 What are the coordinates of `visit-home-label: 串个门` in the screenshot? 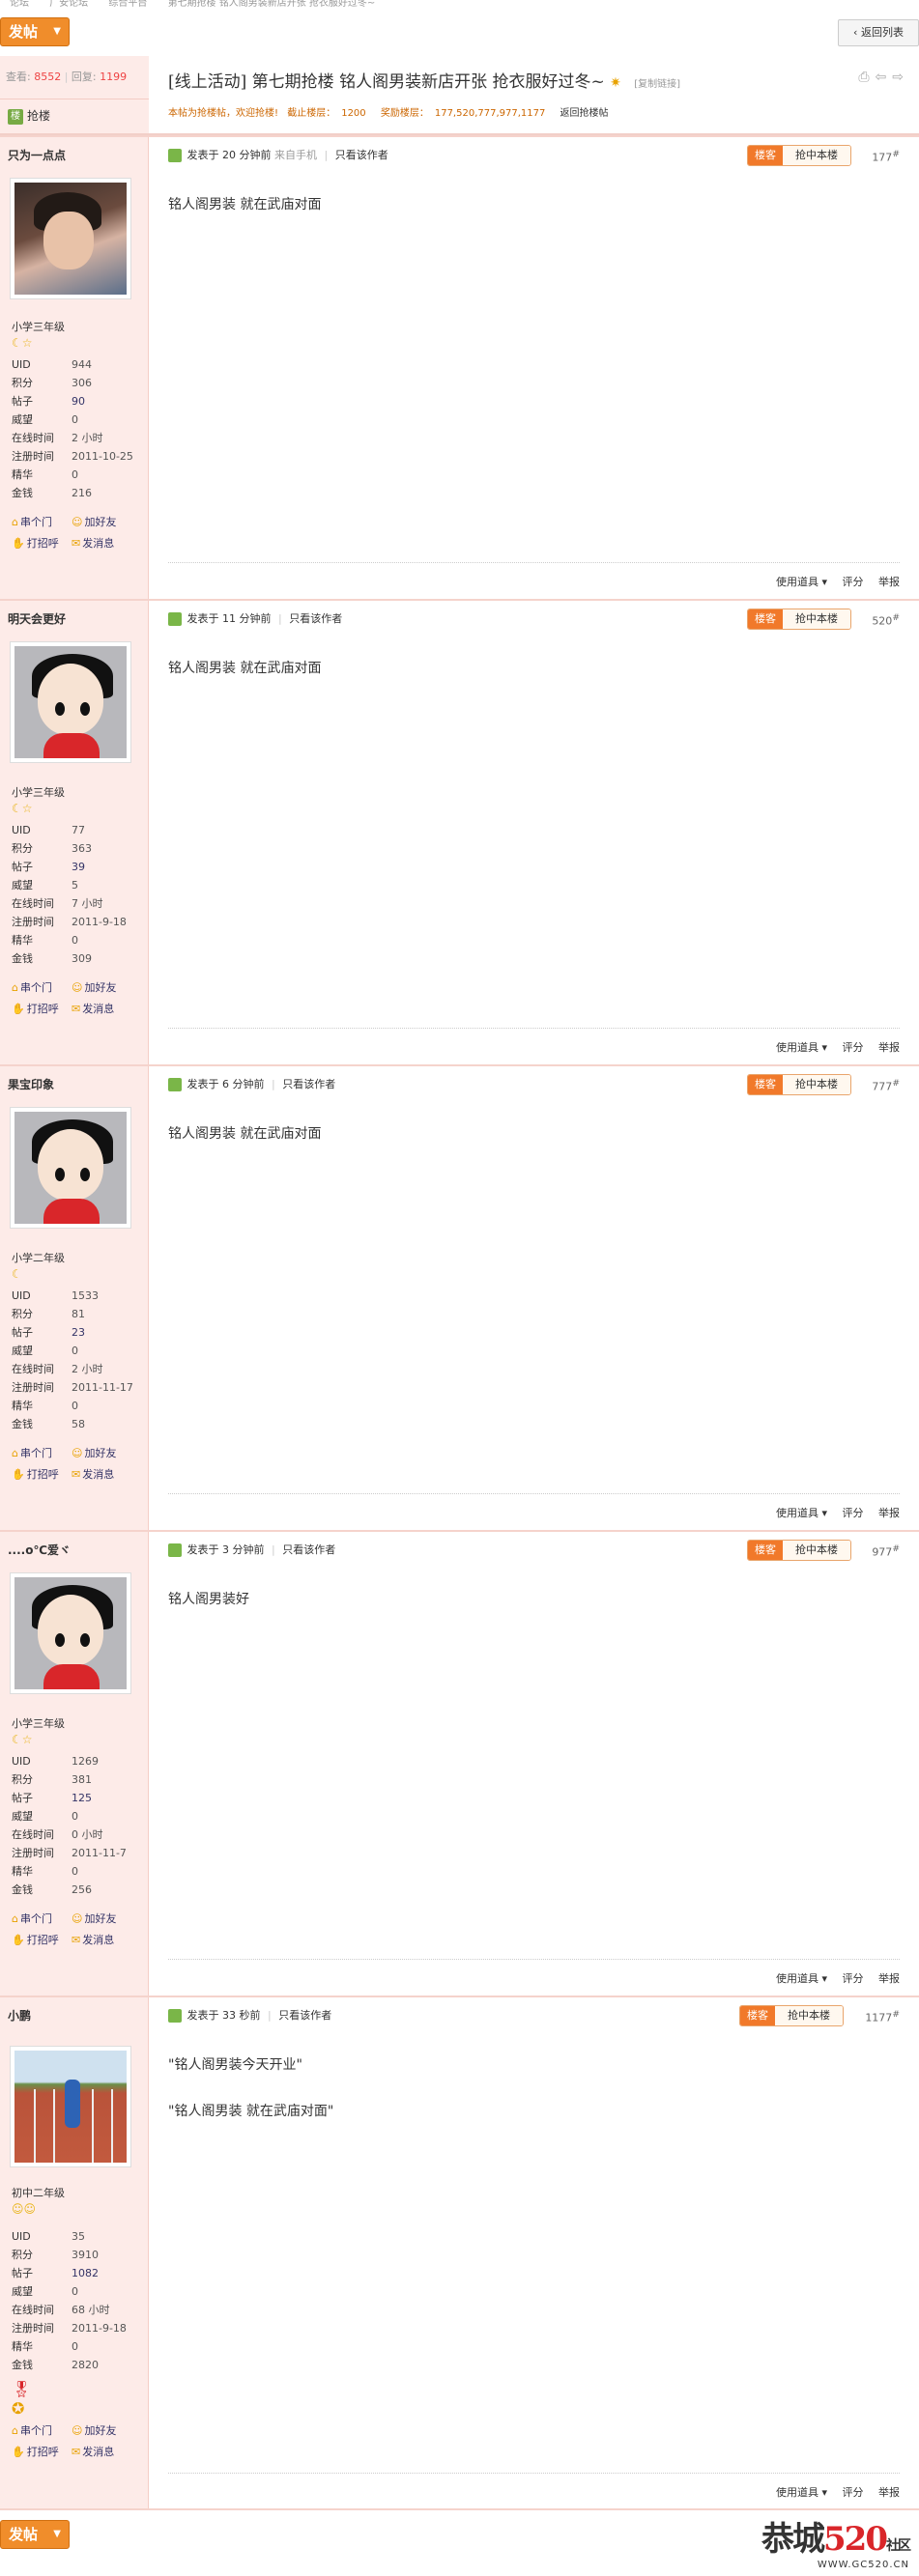 It's located at (35, 522).